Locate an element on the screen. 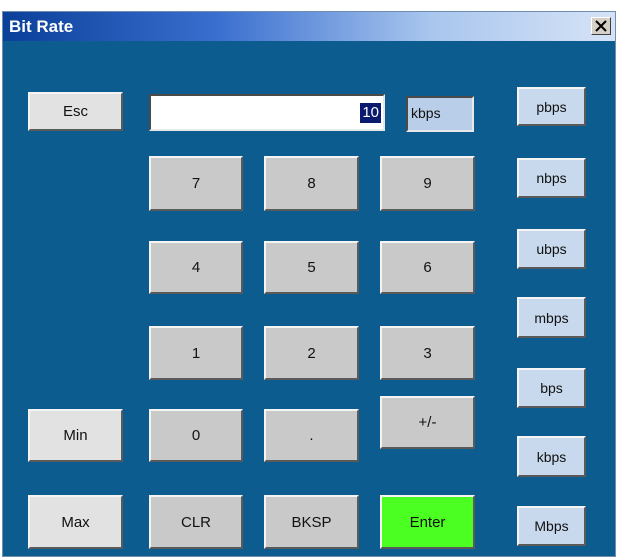 The image size is (618, 559). unit-ubps-button: ubps is located at coordinates (551, 249).